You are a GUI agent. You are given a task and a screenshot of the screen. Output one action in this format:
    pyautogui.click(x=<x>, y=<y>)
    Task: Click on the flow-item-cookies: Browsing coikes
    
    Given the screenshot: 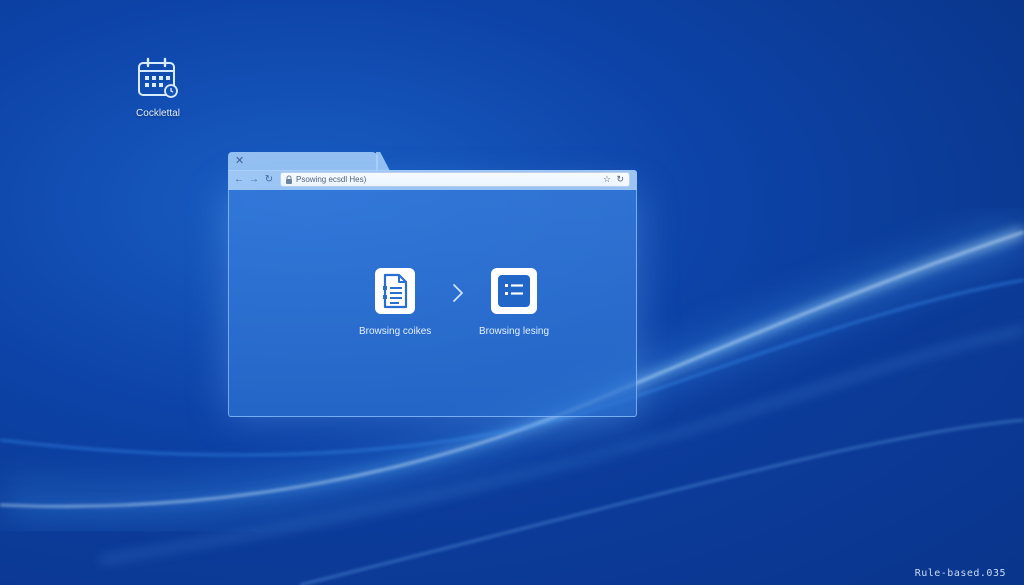 What is the action you would take?
    pyautogui.click(x=395, y=301)
    